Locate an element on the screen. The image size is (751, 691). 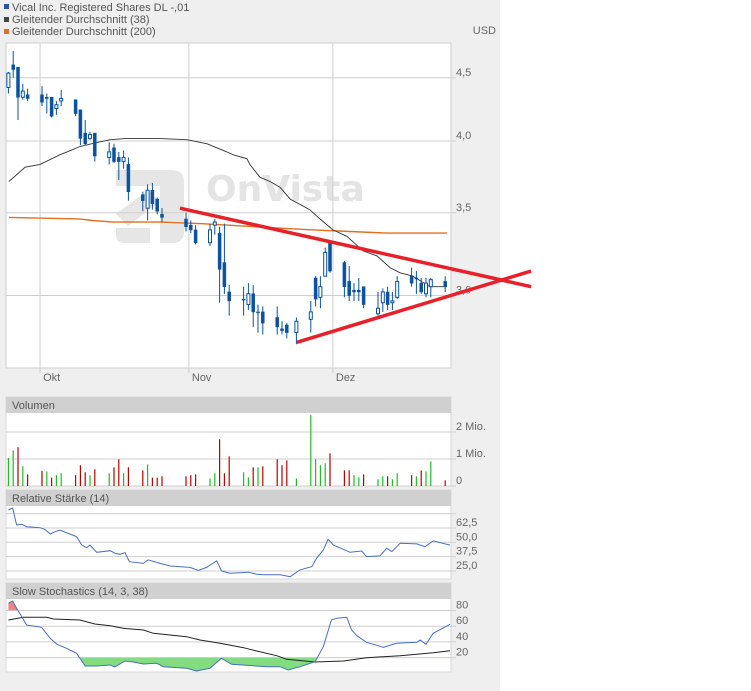
time-tick-label: Okt is located at coordinates (51, 378).